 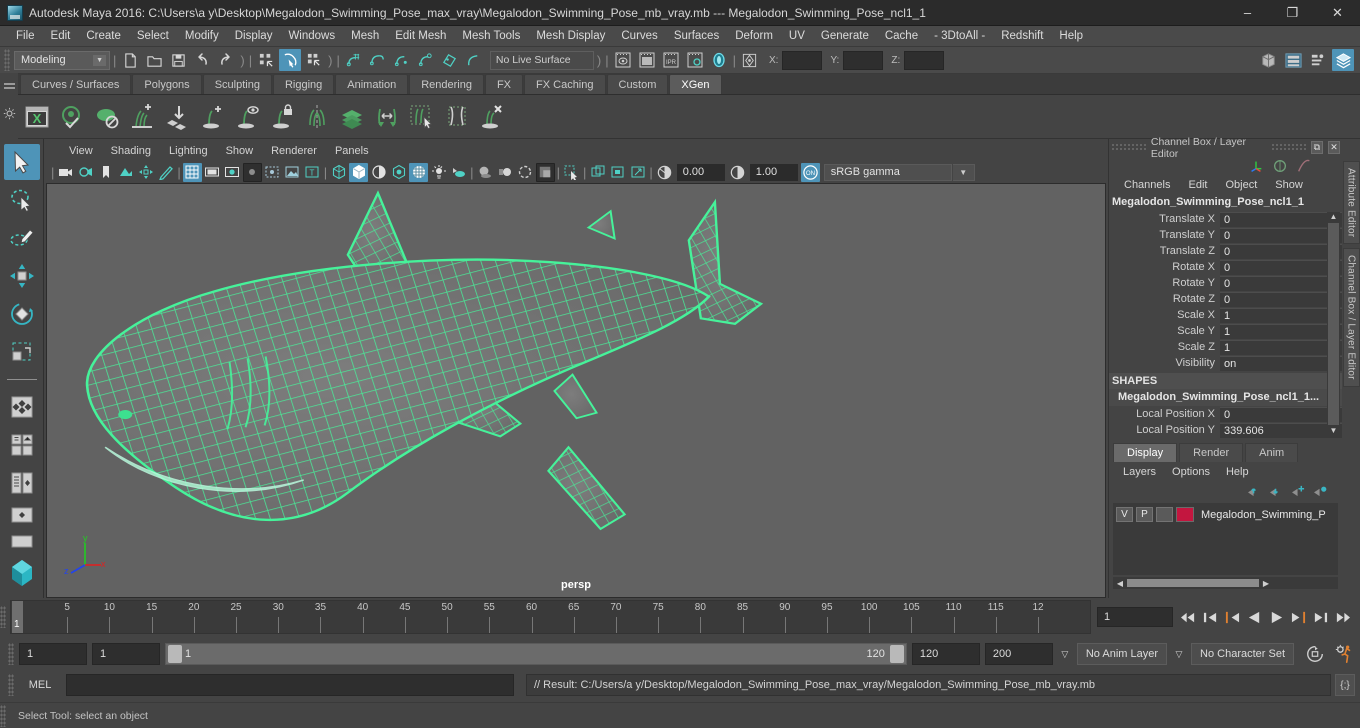 I want to click on xray-icon, so click(x=272, y=172).